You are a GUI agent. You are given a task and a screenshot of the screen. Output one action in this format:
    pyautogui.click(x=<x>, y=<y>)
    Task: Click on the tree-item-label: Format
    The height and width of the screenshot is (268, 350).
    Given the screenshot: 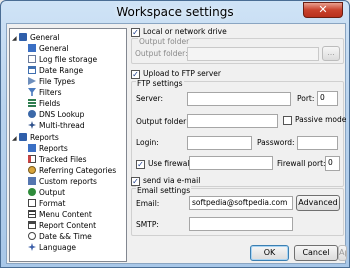 What is the action you would take?
    pyautogui.click(x=52, y=203)
    